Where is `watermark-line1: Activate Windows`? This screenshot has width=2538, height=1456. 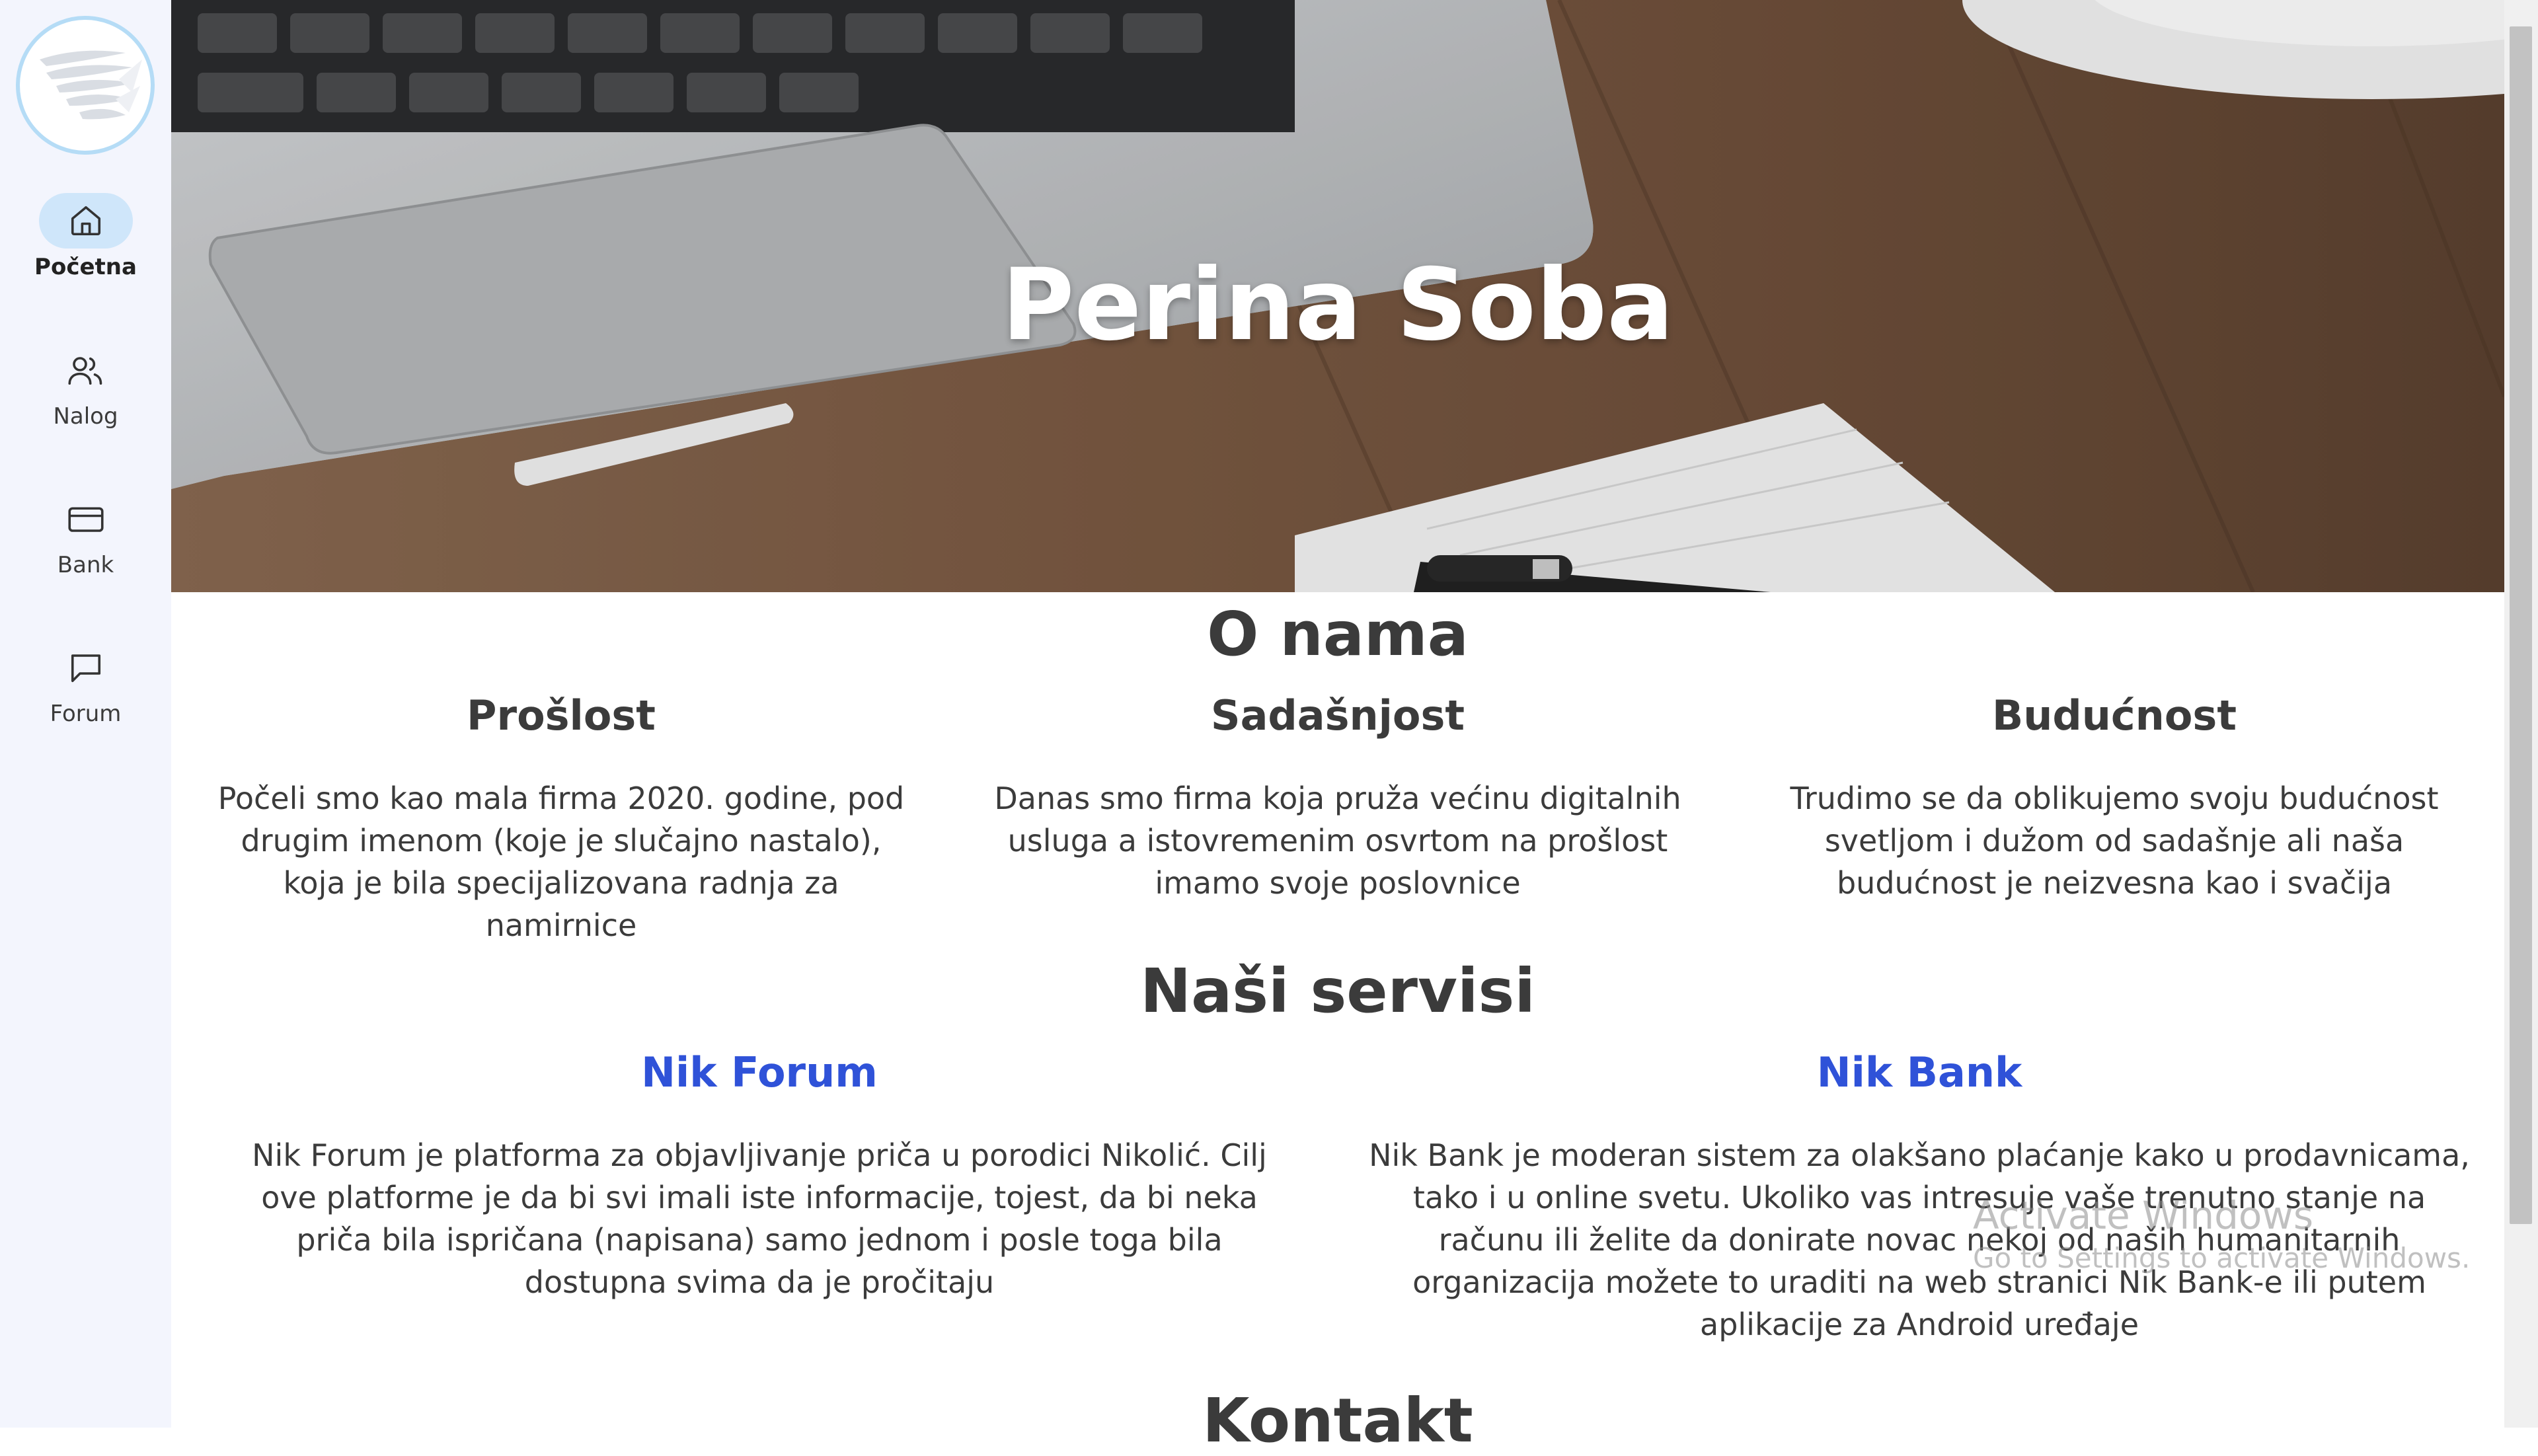
watermark-line1: Activate Windows is located at coordinates (2143, 1215).